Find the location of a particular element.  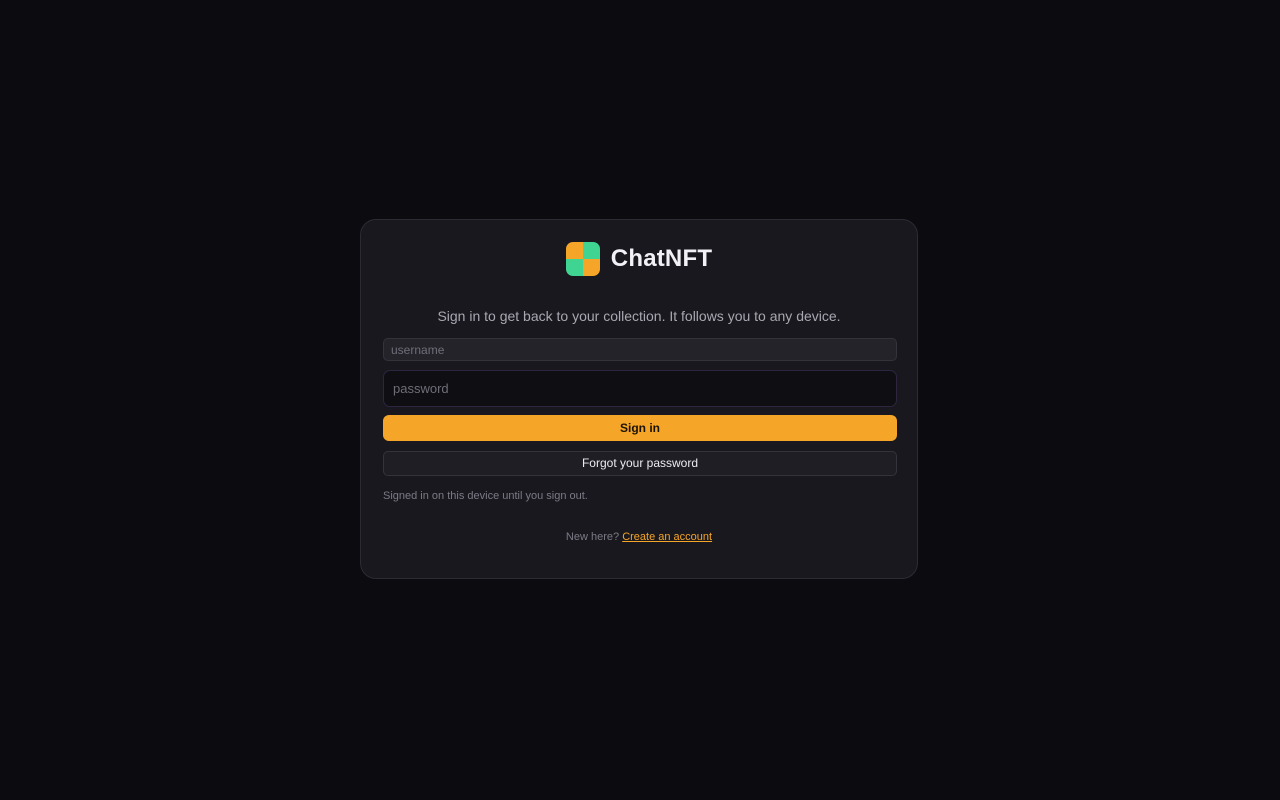

chatnft-logo-icon is located at coordinates (582, 259).